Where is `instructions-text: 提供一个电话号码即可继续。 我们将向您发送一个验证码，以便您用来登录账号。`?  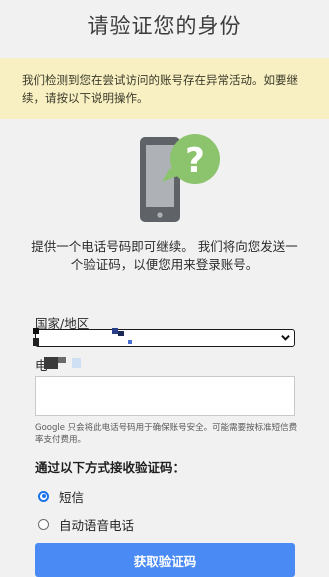
instructions-text: 提供一个电话号码即可继续。 我们将向您发送一个验证码，以便您用来登录账号。 is located at coordinates (164, 255).